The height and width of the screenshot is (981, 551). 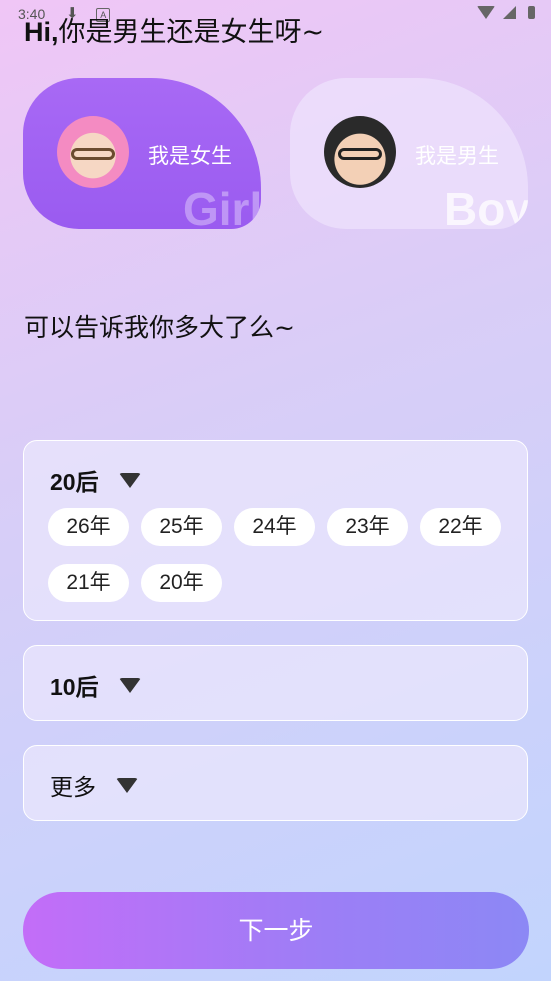 I want to click on girl-watermark: Girl, so click(x=222, y=206).